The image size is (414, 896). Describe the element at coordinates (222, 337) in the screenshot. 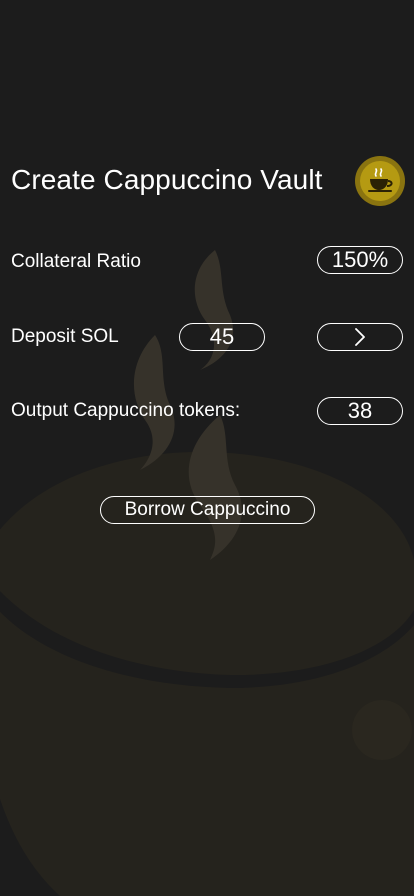

I see `deposit-sol-input` at that location.